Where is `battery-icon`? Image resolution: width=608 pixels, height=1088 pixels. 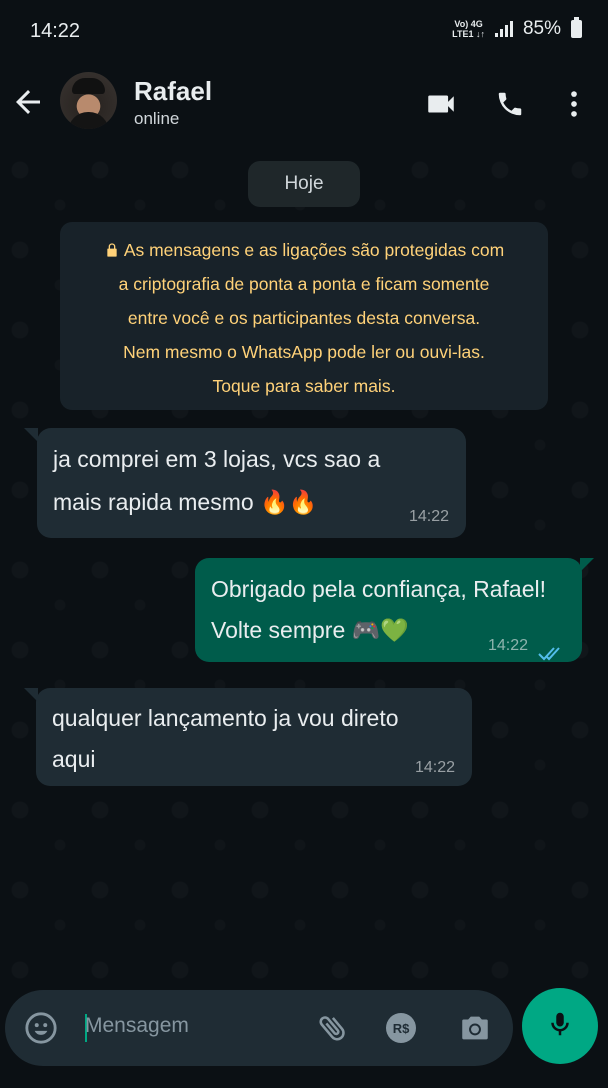
battery-icon is located at coordinates (576, 27).